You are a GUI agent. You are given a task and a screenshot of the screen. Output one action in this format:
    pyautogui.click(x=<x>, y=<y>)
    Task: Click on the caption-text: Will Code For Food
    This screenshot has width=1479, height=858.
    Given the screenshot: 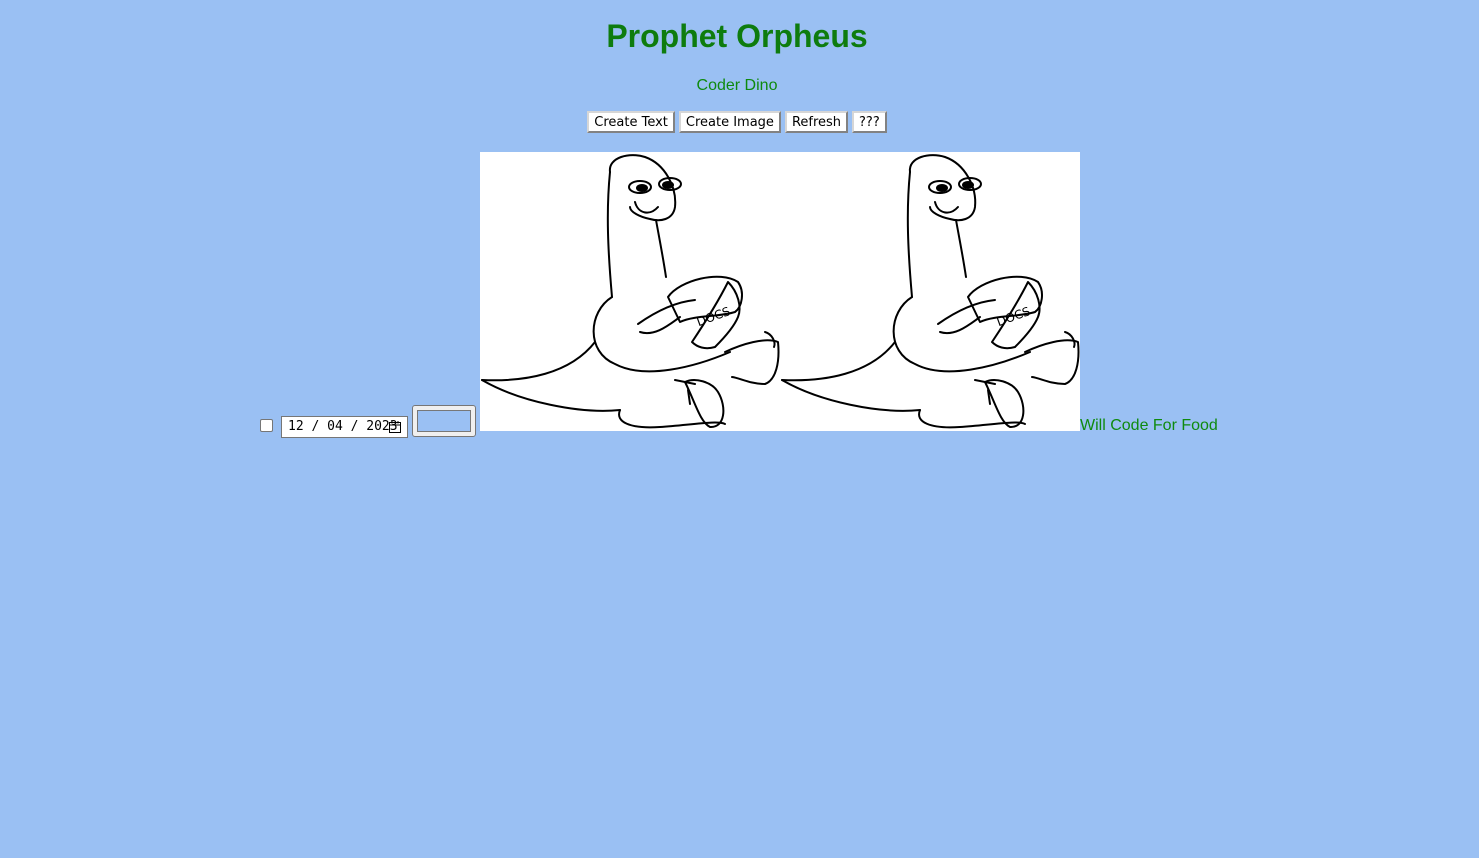 What is the action you would take?
    pyautogui.click(x=1149, y=425)
    